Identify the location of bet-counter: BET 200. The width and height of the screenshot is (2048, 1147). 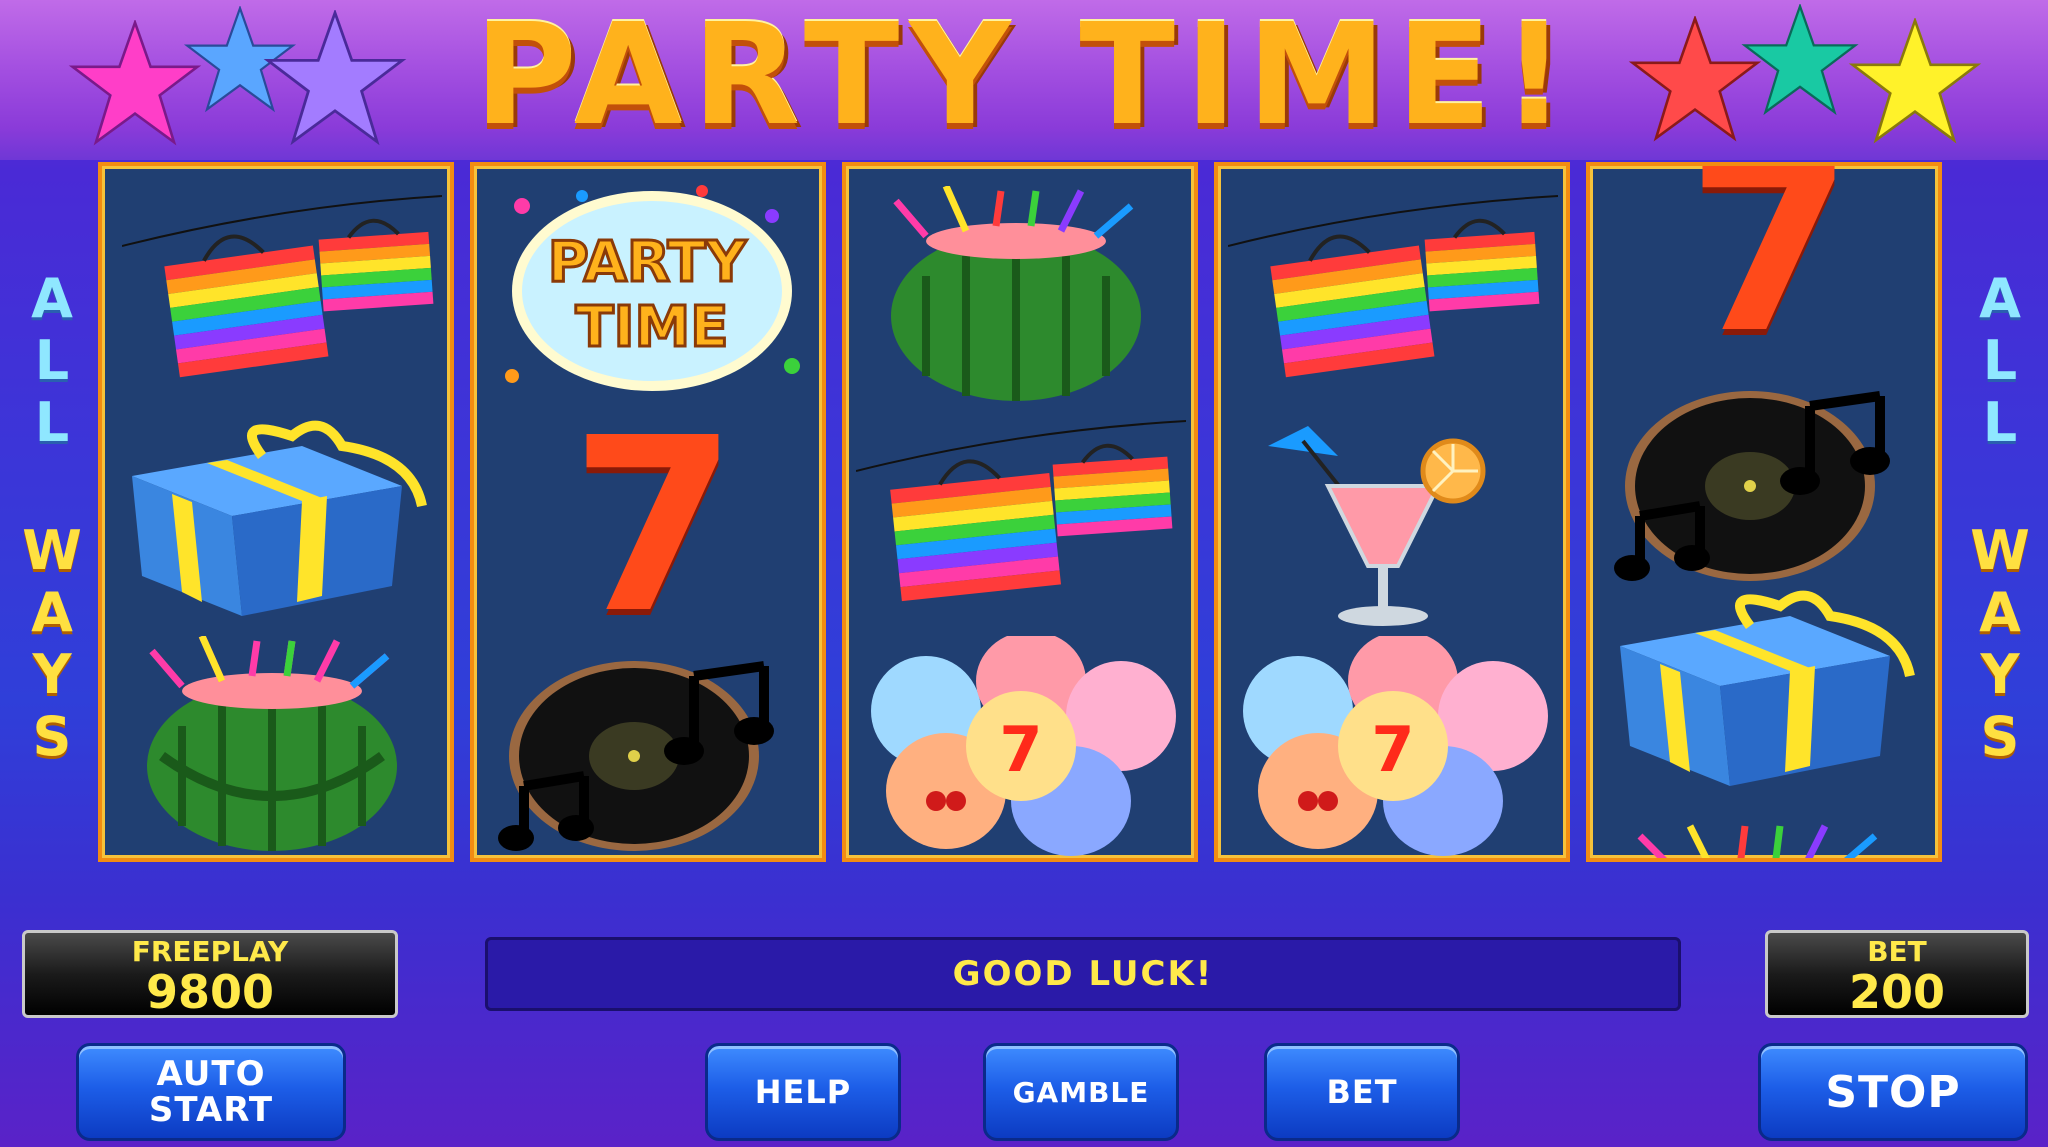
(1897, 974).